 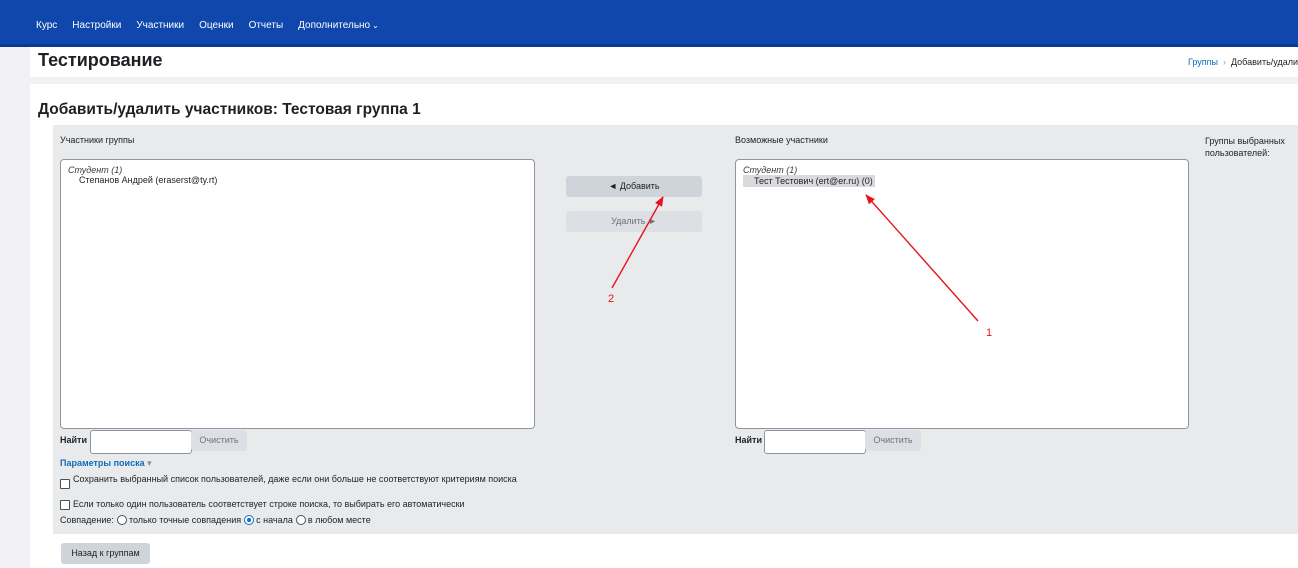 I want to click on match-exact-label: только точные совпадения, so click(x=185, y=520).